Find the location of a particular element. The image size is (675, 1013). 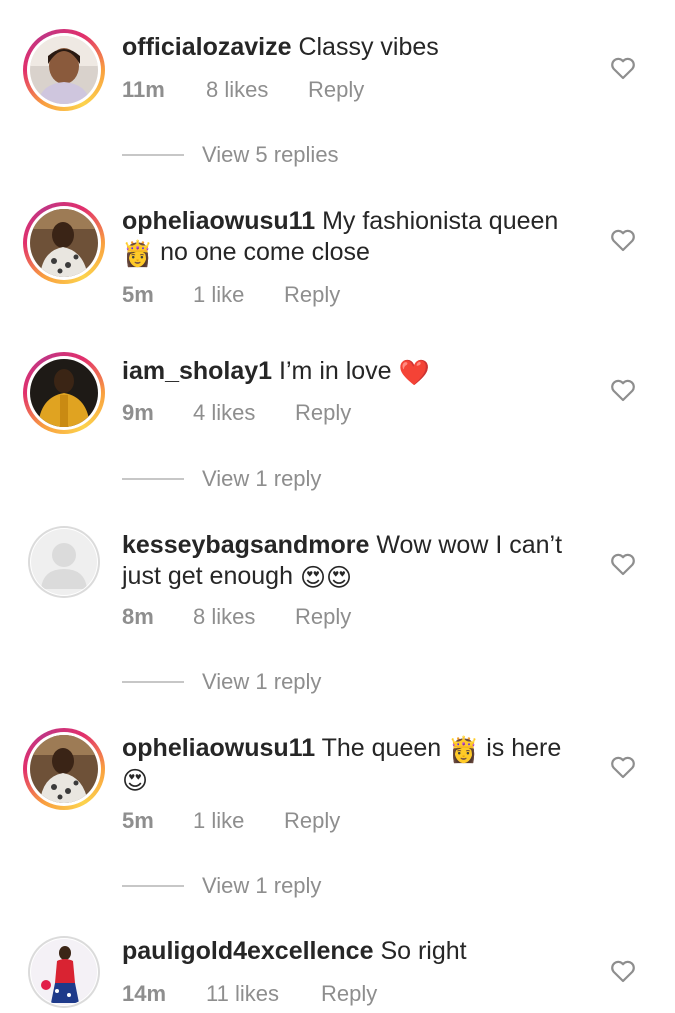

comment-message-part2: is here is located at coordinates (524, 748).